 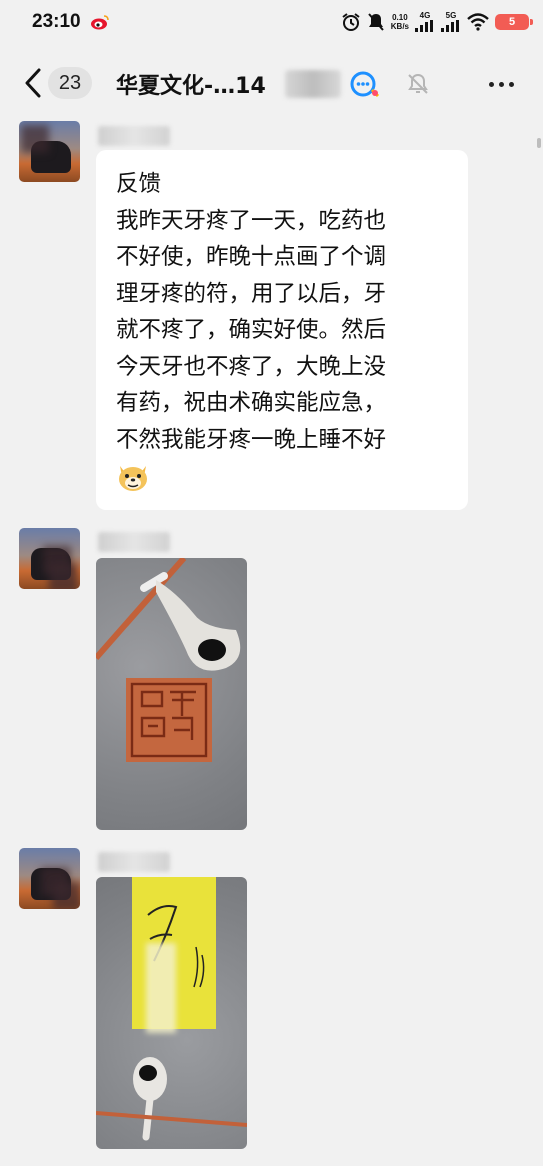 What do you see at coordinates (313, 84) in the screenshot?
I see `redacted-title-part` at bounding box center [313, 84].